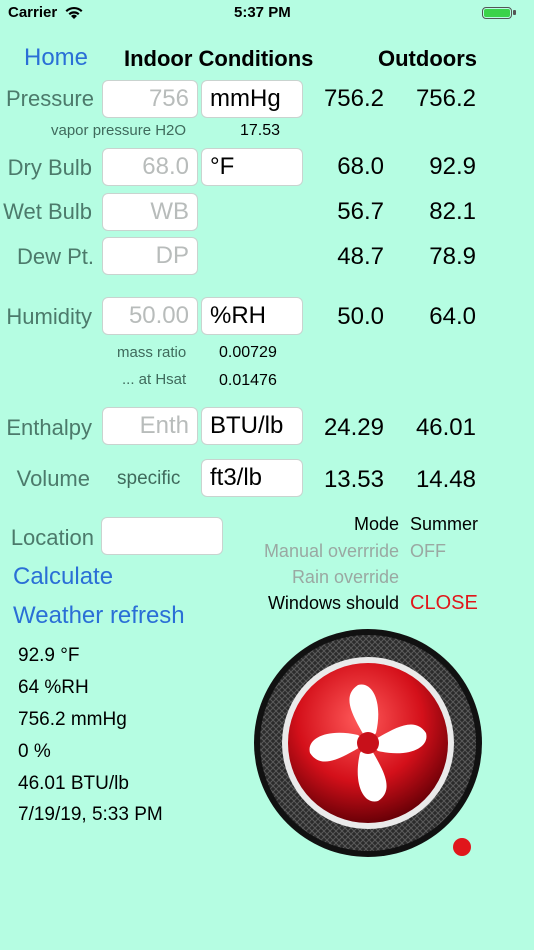  What do you see at coordinates (252, 478) in the screenshot?
I see `volume-unit-field: ft3/lb` at bounding box center [252, 478].